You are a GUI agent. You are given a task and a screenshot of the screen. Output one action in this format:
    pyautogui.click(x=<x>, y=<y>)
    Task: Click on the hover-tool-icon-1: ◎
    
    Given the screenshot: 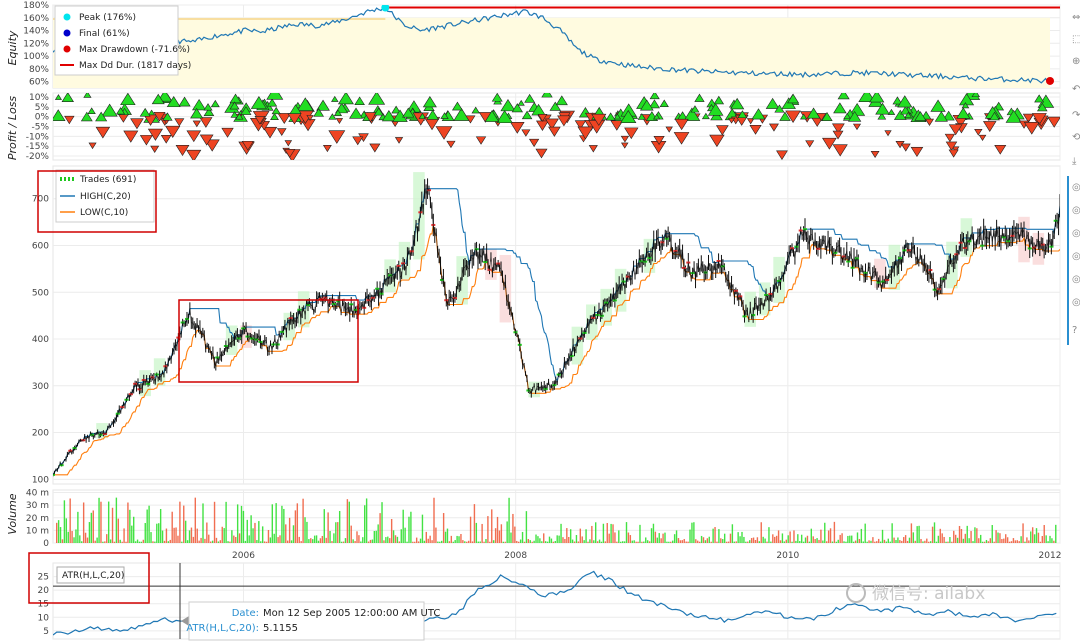 What is the action you would take?
    pyautogui.click(x=1076, y=187)
    